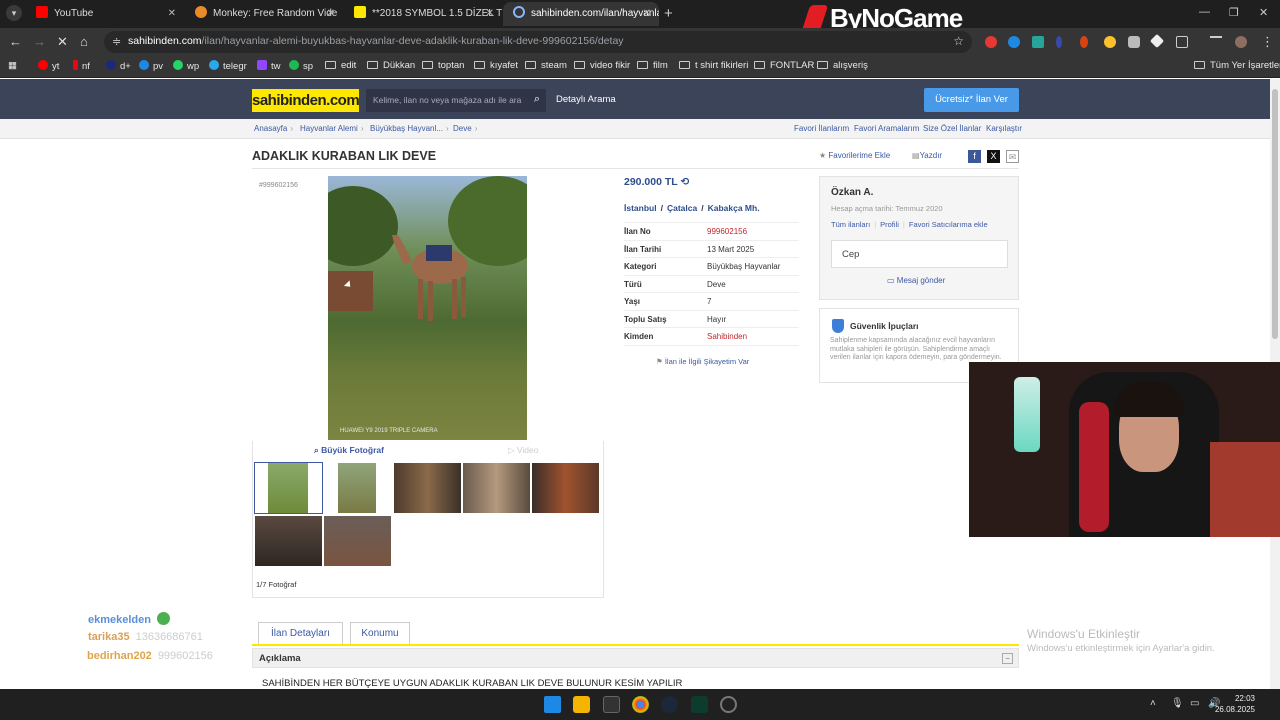 The width and height of the screenshot is (1280, 720). What do you see at coordinates (1182, 42) in the screenshot?
I see `extensions-puzzle-icon` at bounding box center [1182, 42].